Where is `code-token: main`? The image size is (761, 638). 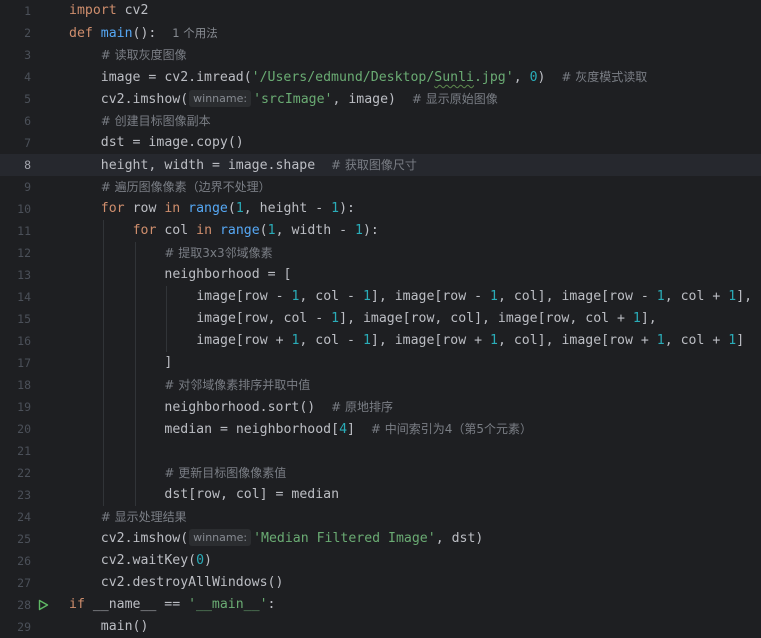 code-token: main is located at coordinates (116, 33).